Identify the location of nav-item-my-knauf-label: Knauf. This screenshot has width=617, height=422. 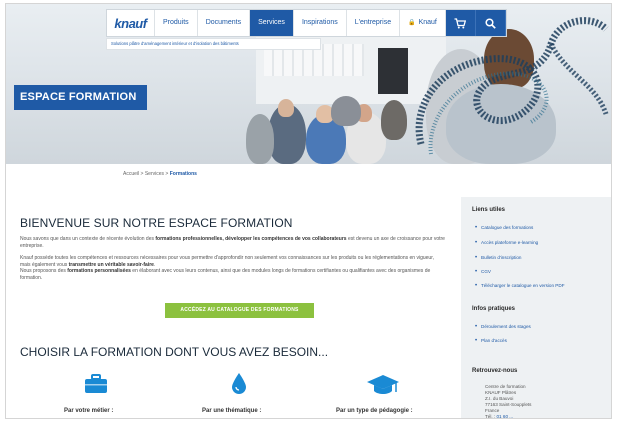
(427, 22).